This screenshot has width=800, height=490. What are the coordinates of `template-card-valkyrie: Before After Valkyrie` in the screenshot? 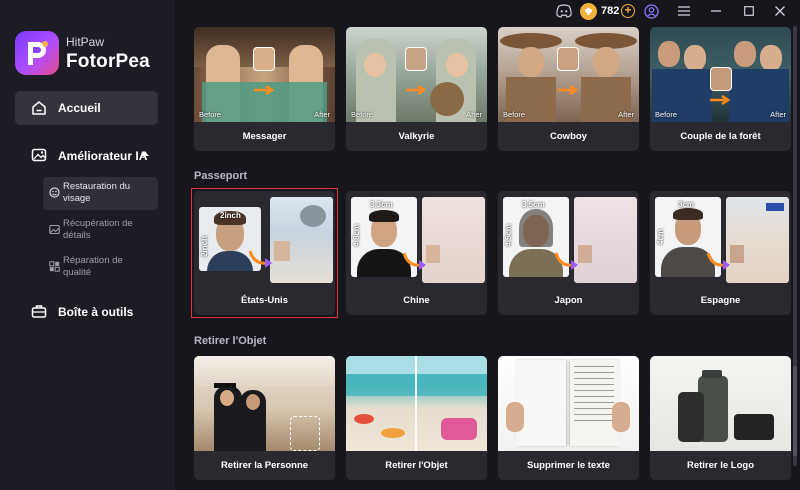 It's located at (416, 89).